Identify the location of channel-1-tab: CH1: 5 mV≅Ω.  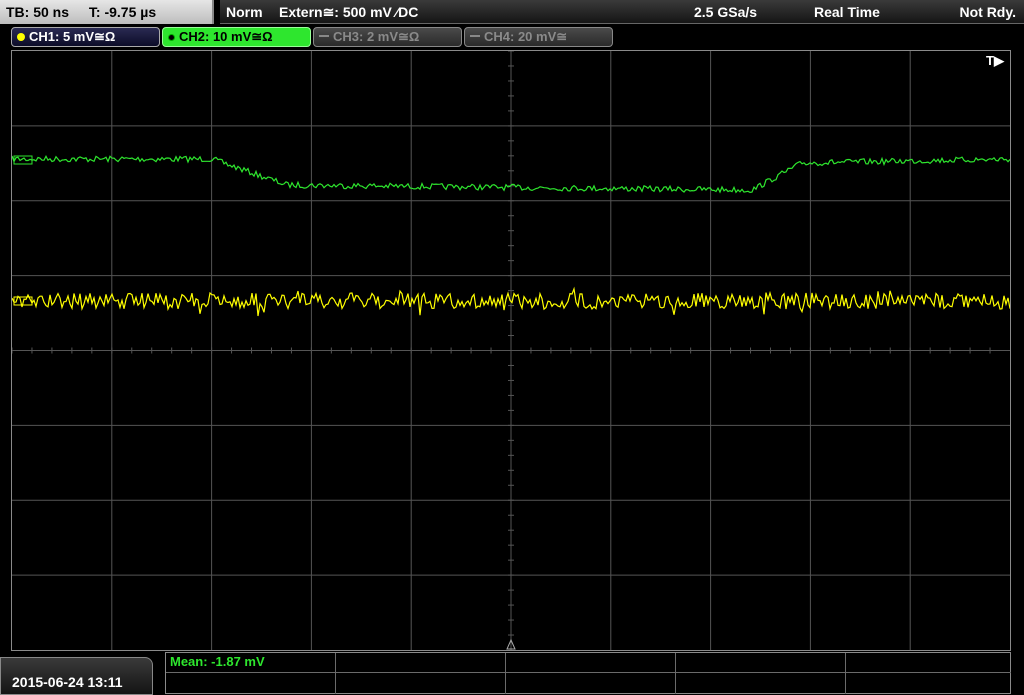
(85, 37).